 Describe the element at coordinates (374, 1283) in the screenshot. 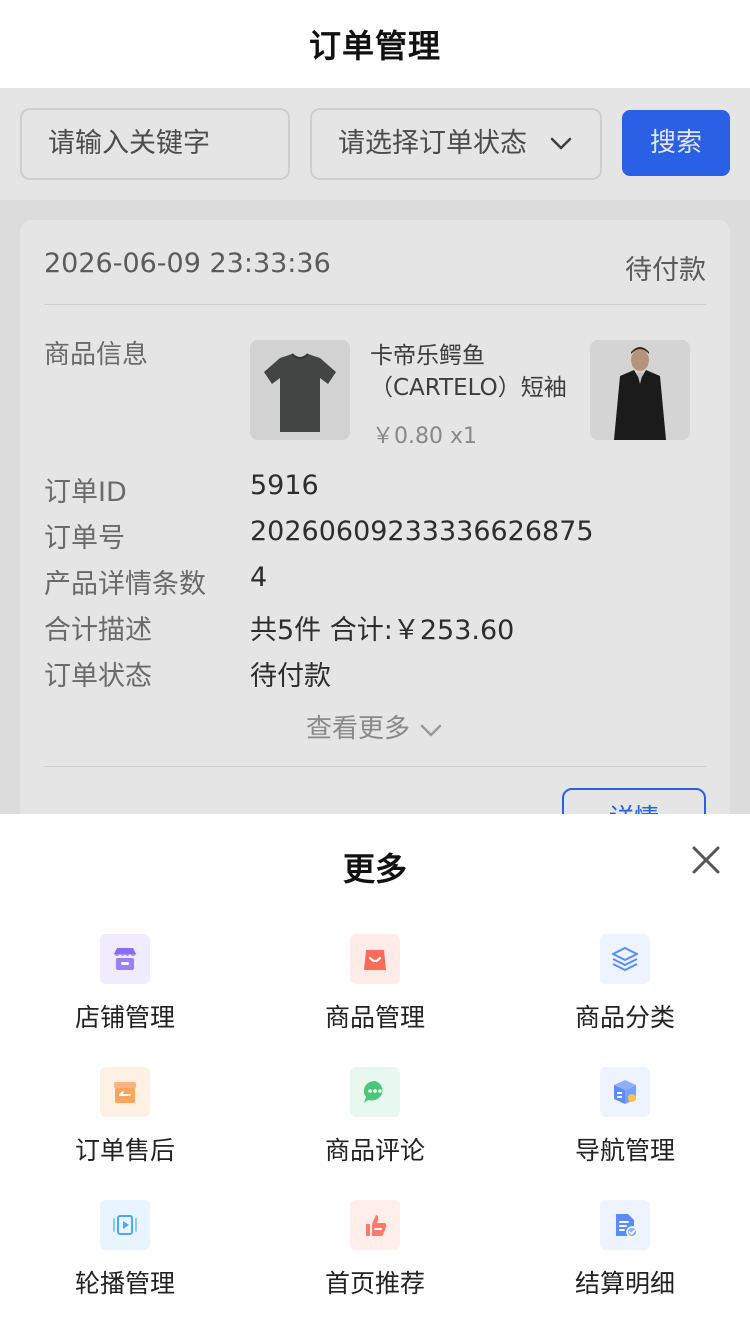

I see `menu-item-label: 首页推荐` at that location.